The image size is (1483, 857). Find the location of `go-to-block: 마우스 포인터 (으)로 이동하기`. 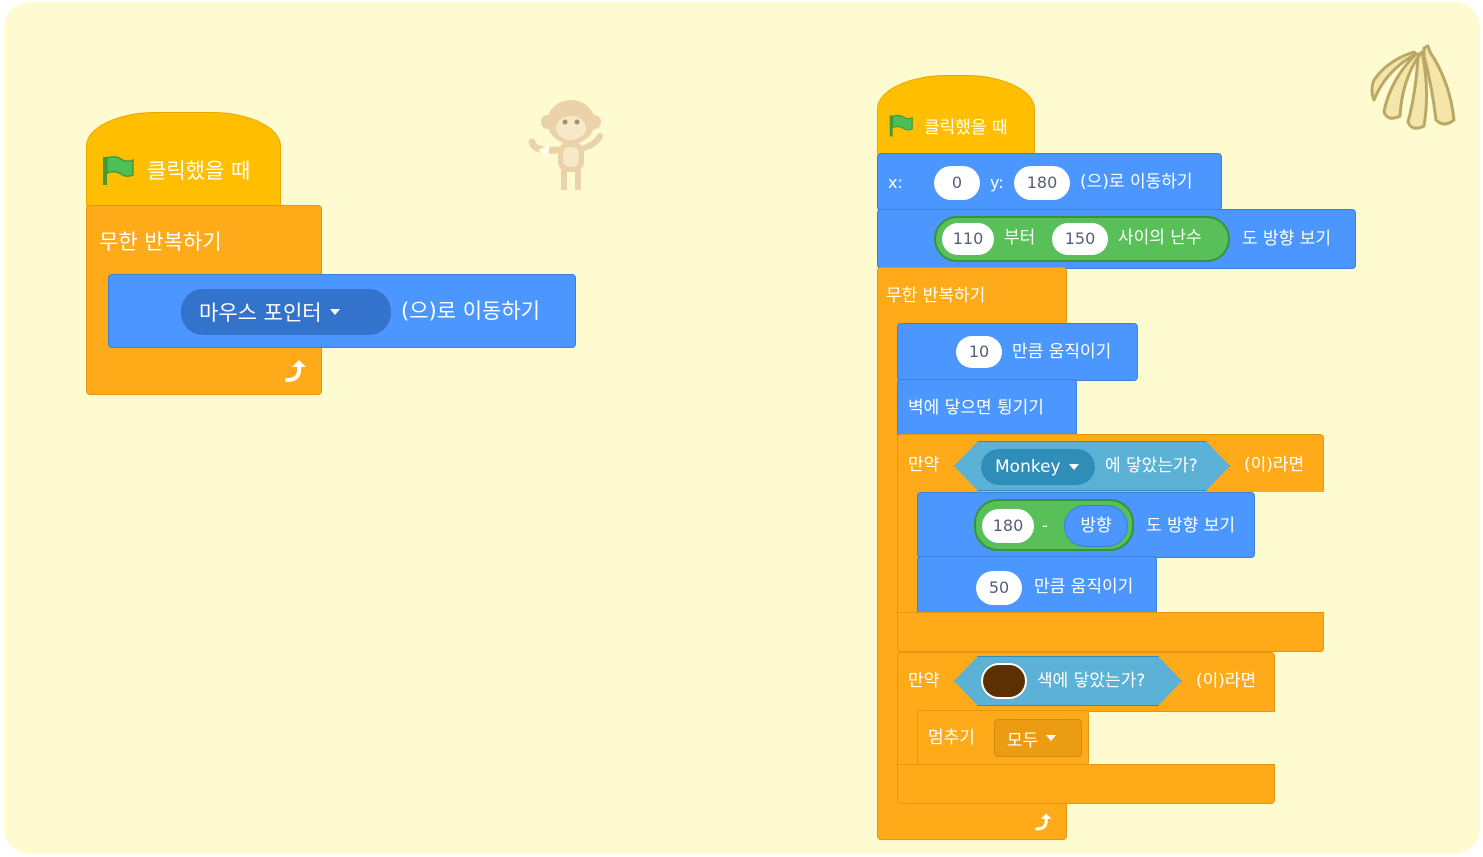

go-to-block: 마우스 포인터 (으)로 이동하기 is located at coordinates (342, 311).